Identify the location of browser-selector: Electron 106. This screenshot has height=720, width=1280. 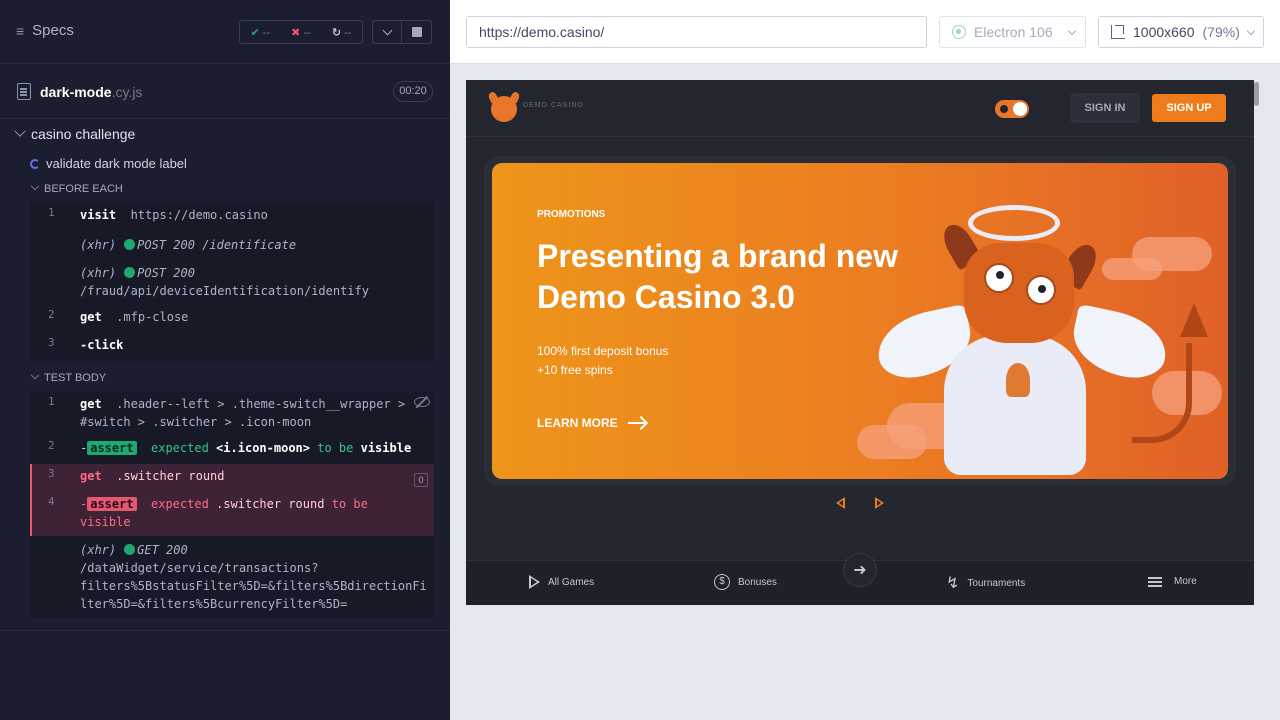
(1012, 32).